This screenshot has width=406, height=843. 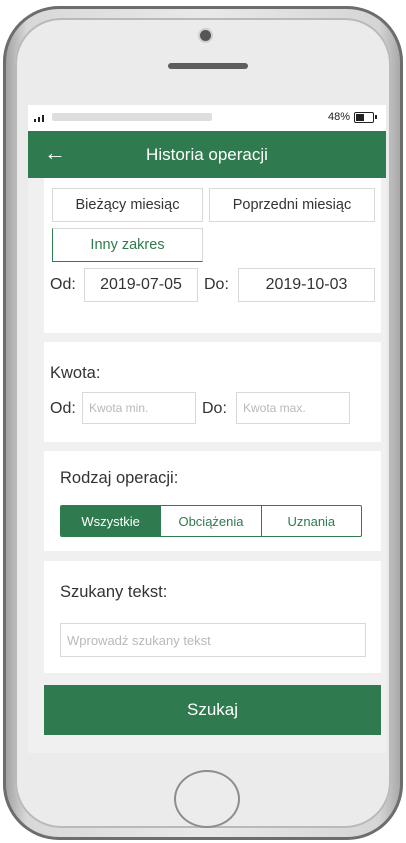 I want to click on amount-title: Kwota:, so click(x=75, y=373).